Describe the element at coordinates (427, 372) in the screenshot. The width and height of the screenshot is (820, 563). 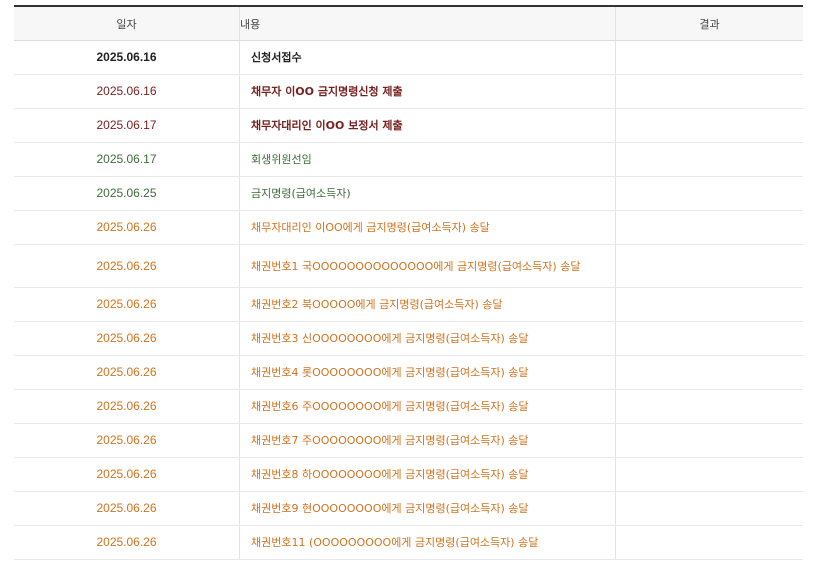
I see `row-content: 채권번호4 롯OOOOOOOO에게 금지명령(급여소득자) 송달` at that location.